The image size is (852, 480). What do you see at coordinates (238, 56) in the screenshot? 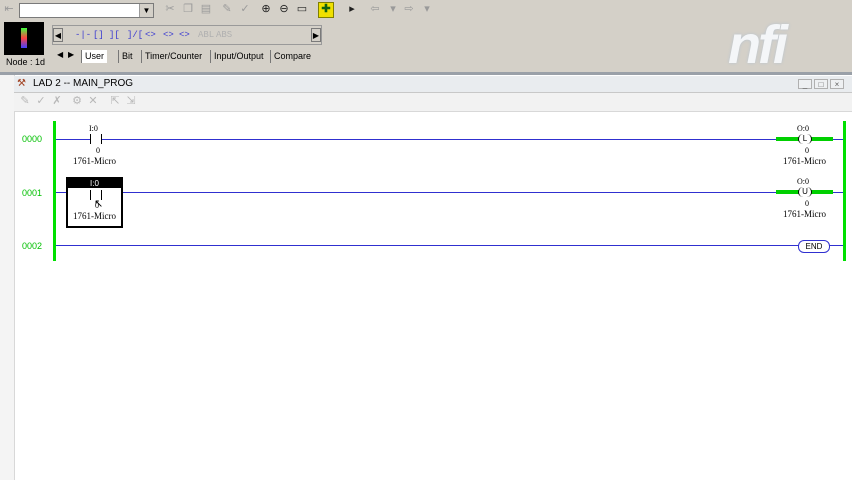
I see `tab-input-output: Input/Output` at bounding box center [238, 56].